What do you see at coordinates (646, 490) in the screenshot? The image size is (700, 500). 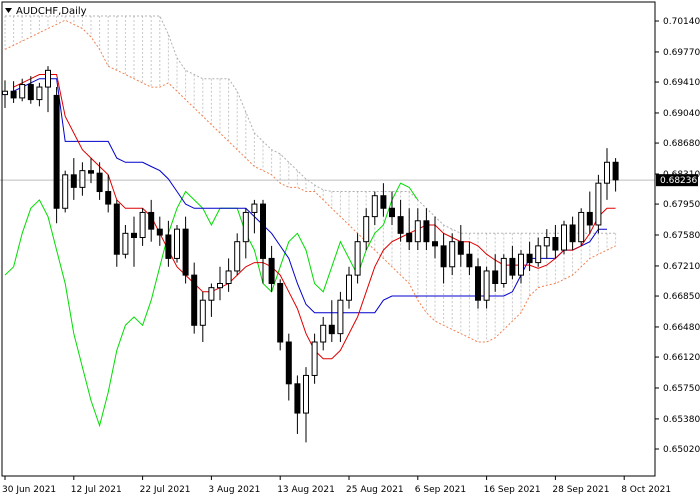 I see `x-tick-label: 8 Oct 2021` at bounding box center [646, 490].